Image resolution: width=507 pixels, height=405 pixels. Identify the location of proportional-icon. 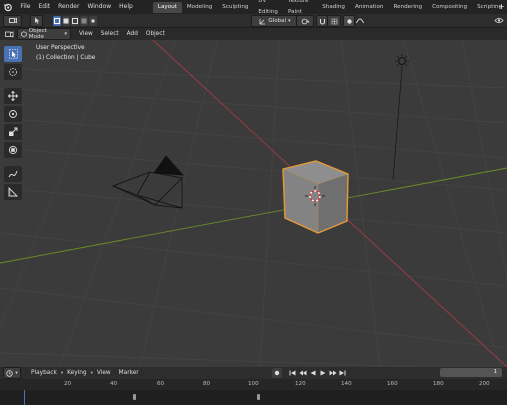
(349, 21).